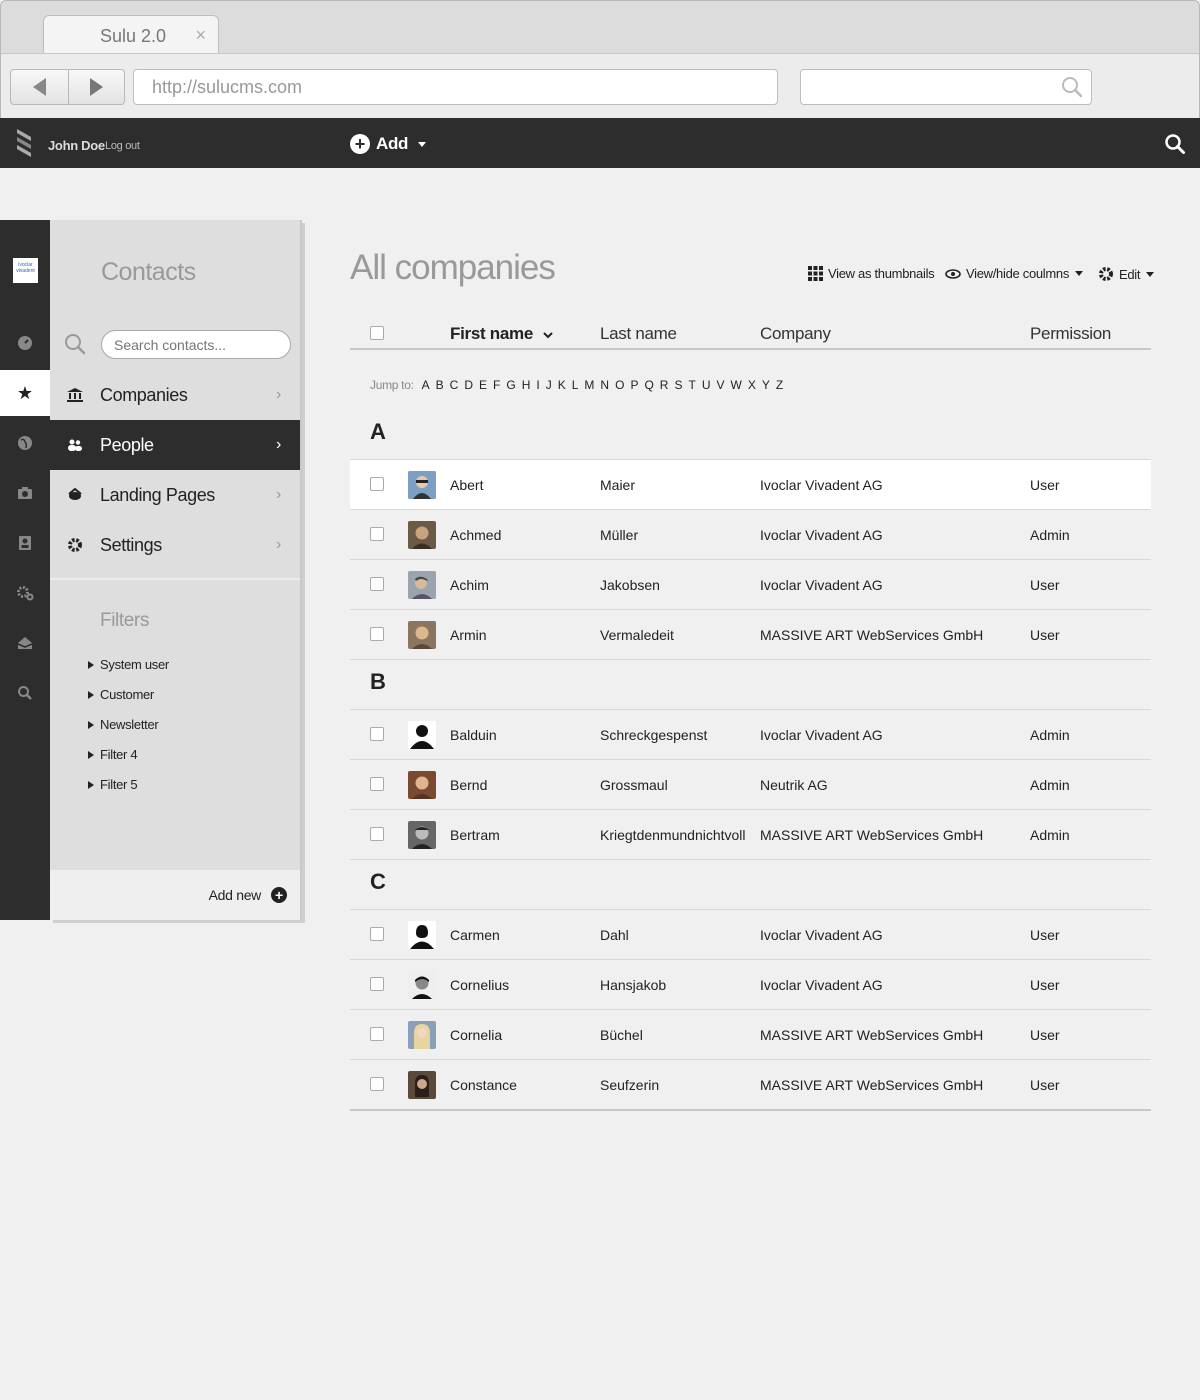 This screenshot has height=1400, width=1200. Describe the element at coordinates (122, 146) in the screenshot. I see `logout-link: Log out` at that location.